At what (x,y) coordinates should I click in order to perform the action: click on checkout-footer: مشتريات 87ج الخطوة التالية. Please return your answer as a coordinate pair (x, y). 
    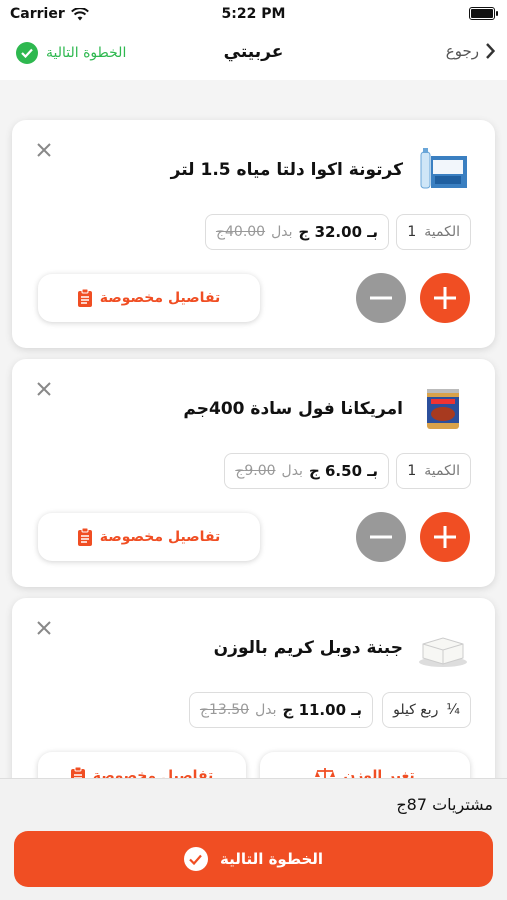
    Looking at the image, I should click on (253, 839).